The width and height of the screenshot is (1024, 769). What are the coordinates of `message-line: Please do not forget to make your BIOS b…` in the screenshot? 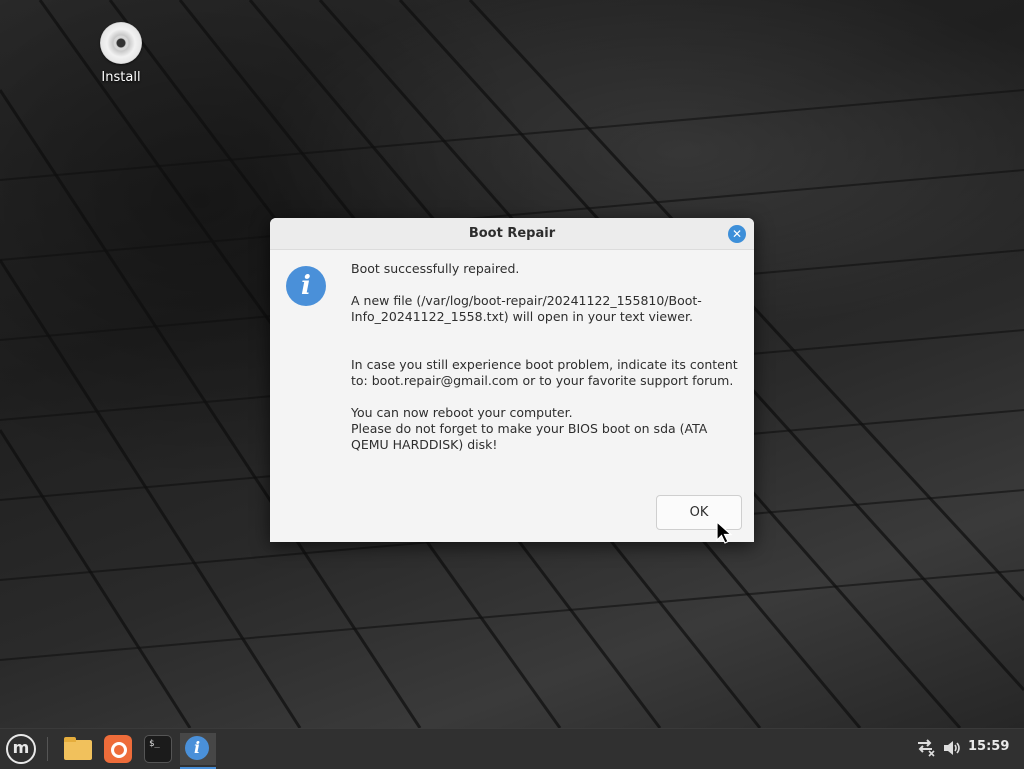 It's located at (529, 436).